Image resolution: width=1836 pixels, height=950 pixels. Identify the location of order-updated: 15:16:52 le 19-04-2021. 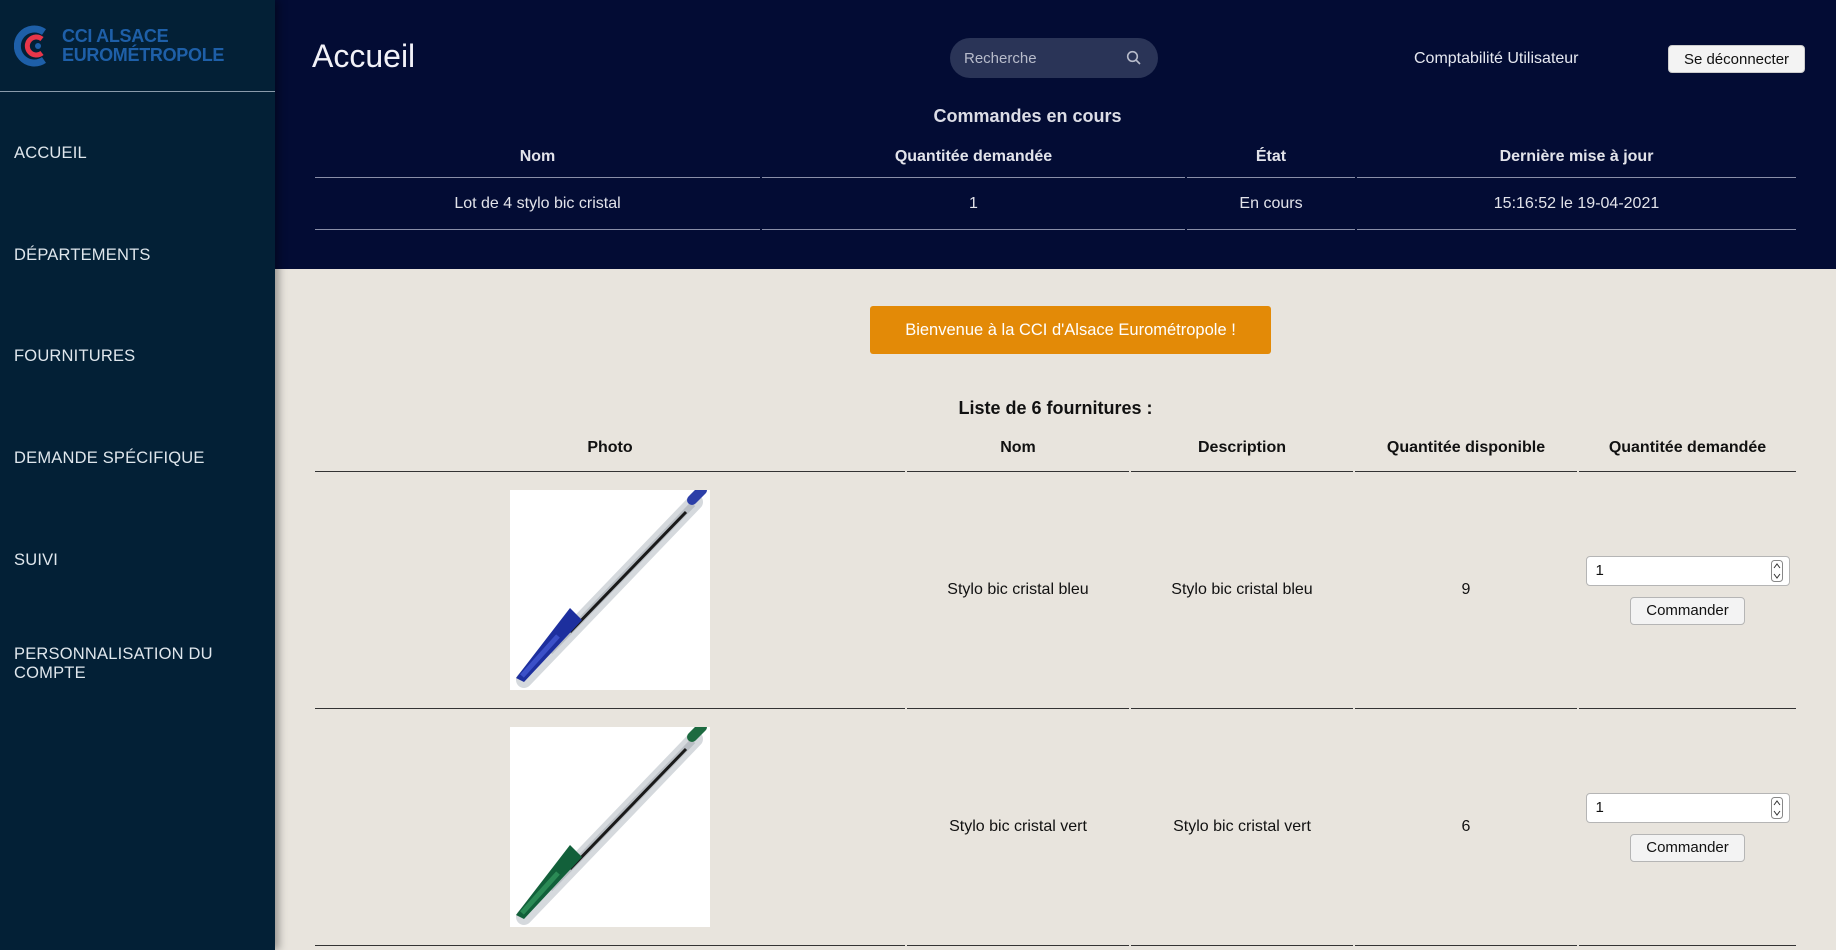
(1576, 204).